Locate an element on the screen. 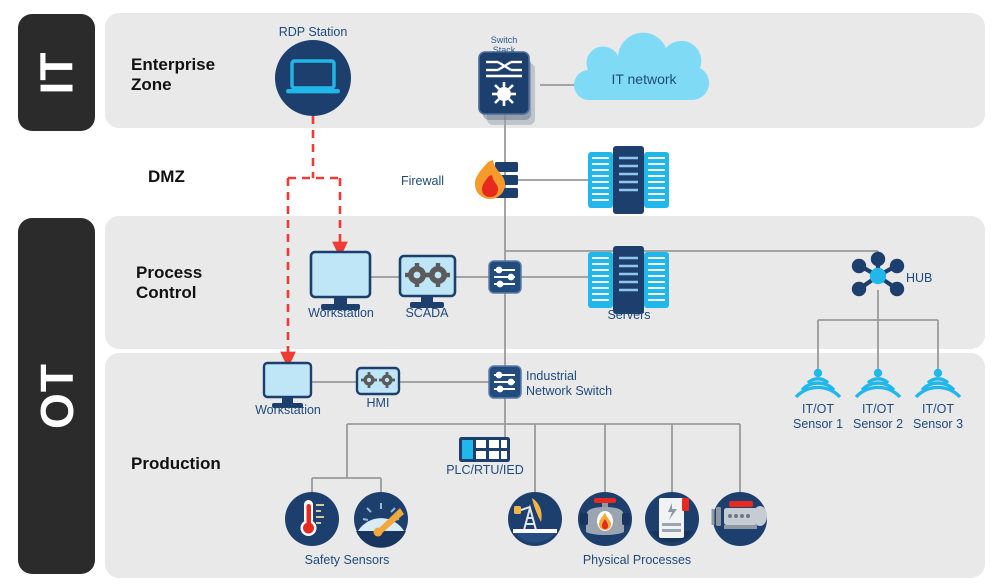 This screenshot has height=584, width=999. prod-monitor-icon is located at coordinates (287, 380).